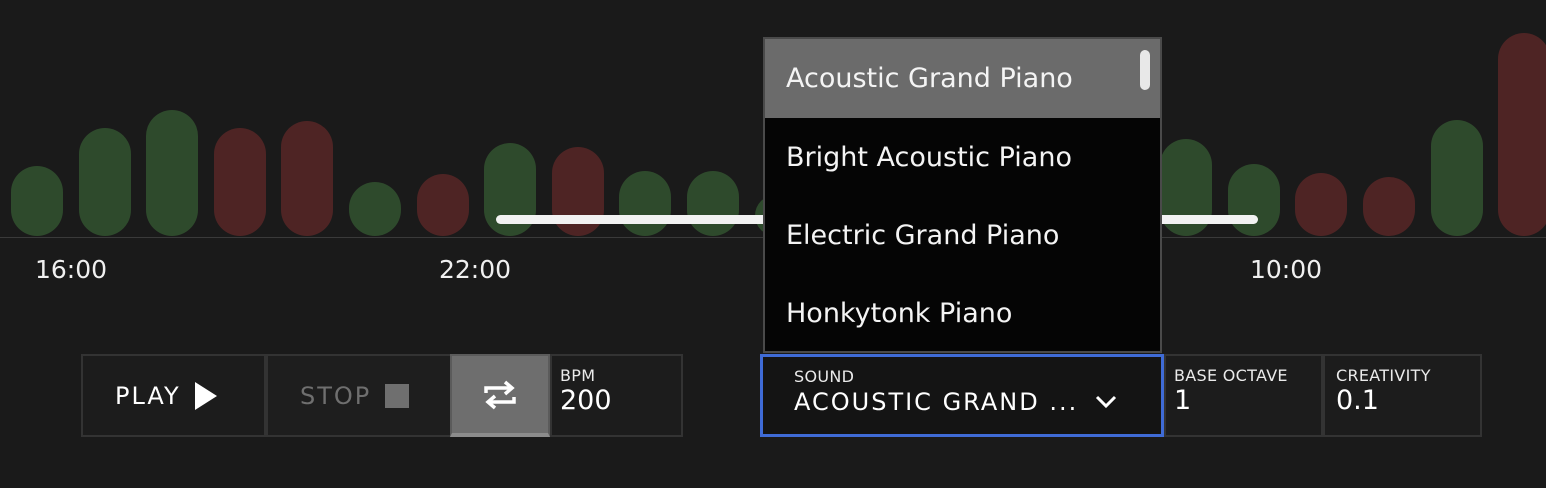 The image size is (1546, 488). Describe the element at coordinates (586, 400) in the screenshot. I see `bpm-value: 200` at that location.